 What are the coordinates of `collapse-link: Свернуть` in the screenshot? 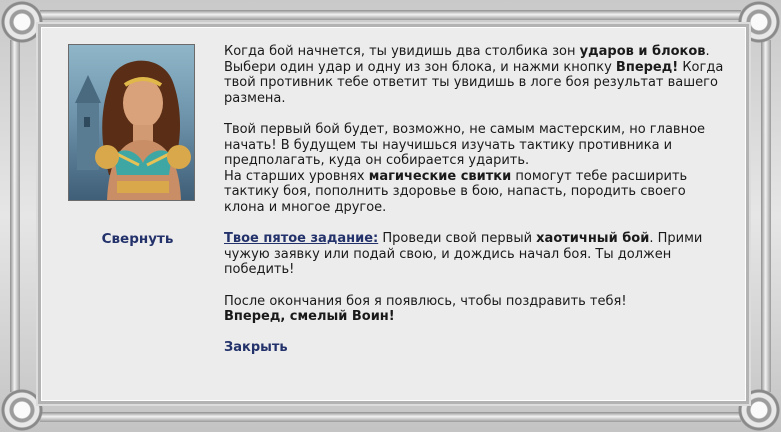 It's located at (137, 239).